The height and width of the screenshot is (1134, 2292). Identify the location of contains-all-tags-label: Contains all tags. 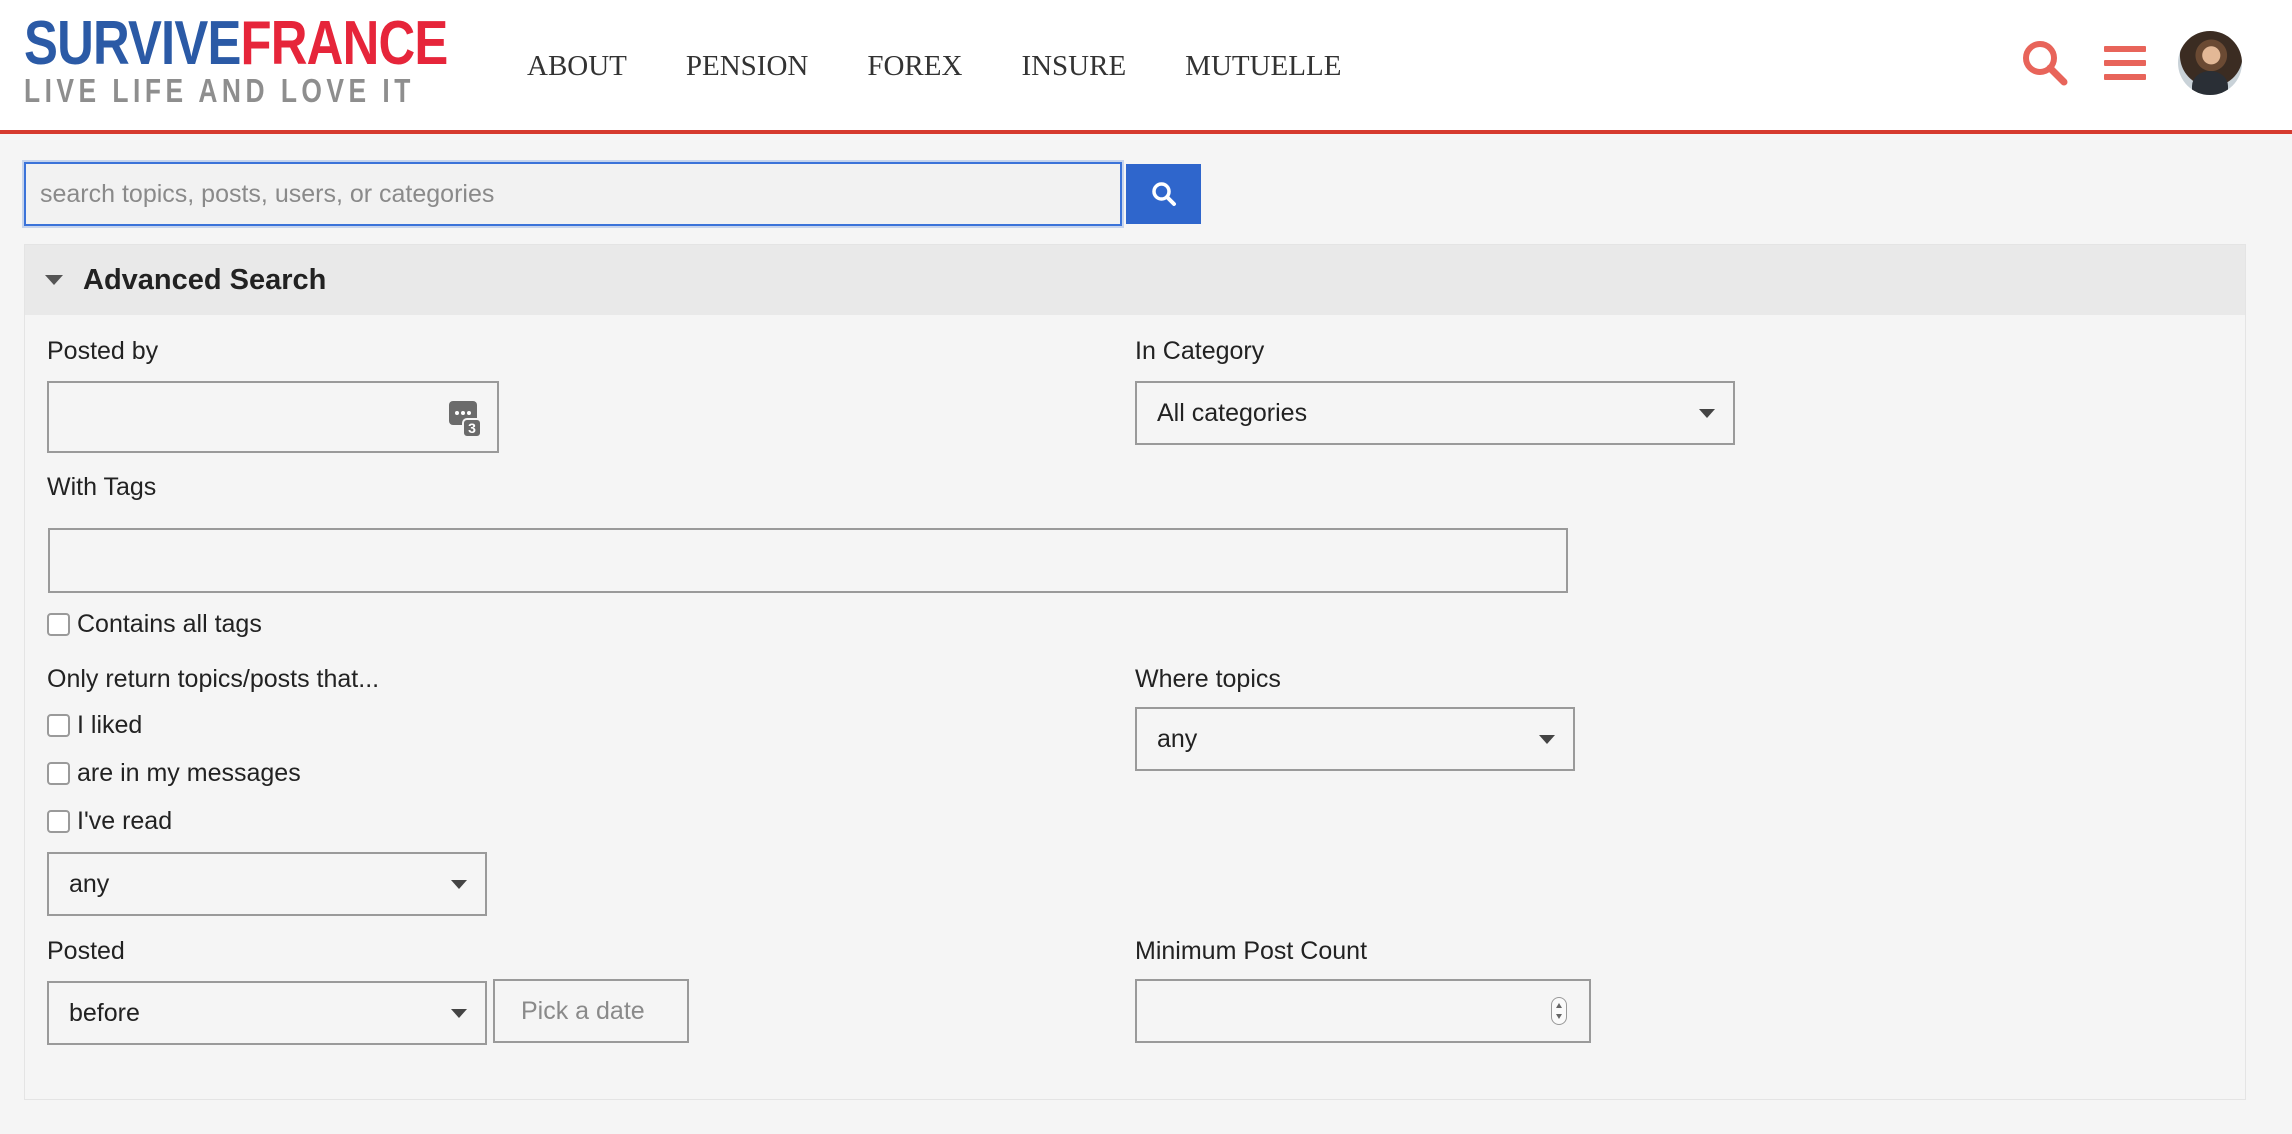
(169, 624).